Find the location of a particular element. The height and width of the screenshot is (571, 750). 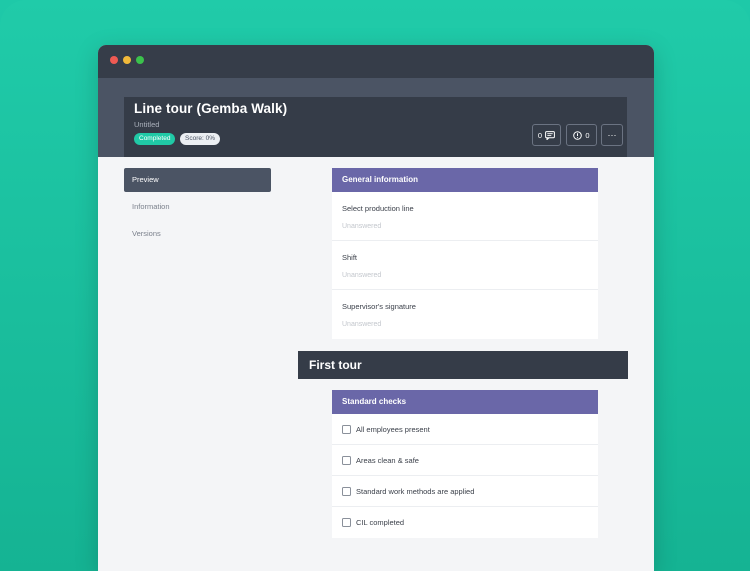

checklist-item: CIL completed is located at coordinates (465, 522).